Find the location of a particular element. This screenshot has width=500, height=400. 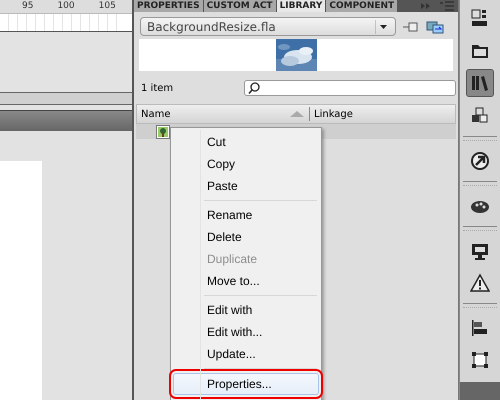

ruler-number: 105 is located at coordinates (107, 6).